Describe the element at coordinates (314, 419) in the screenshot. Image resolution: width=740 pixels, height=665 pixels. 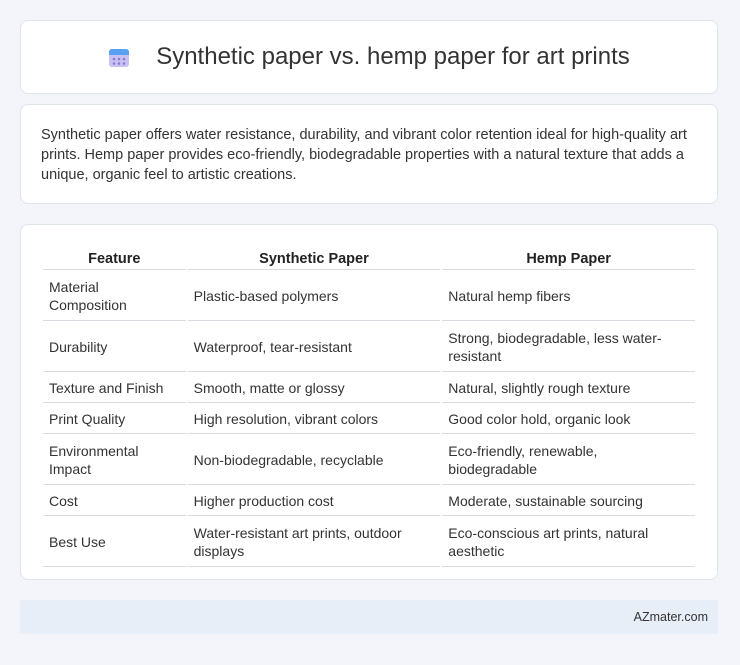
I see `synthetic-cell: High resolution, vibrant colors` at that location.